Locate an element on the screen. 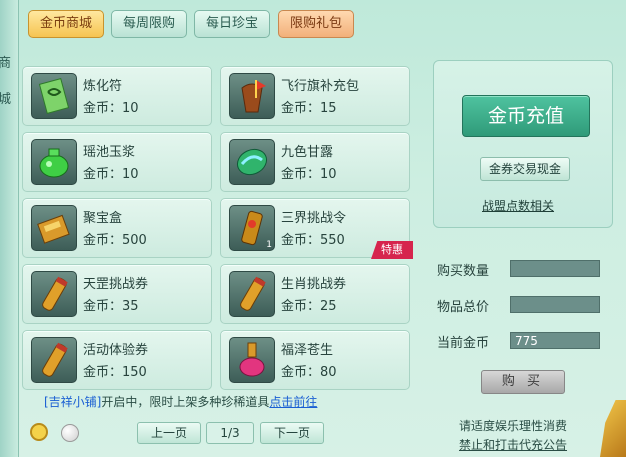  nectar-gem-icon is located at coordinates (252, 162).